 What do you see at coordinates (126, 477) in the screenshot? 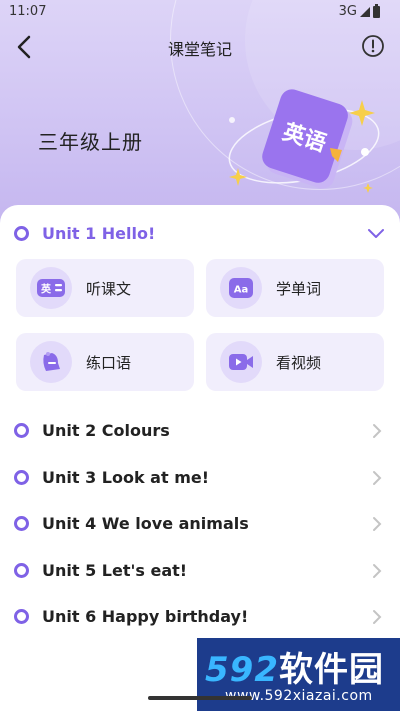
I see `unit-label: Unit 3 Look at me!` at bounding box center [126, 477].